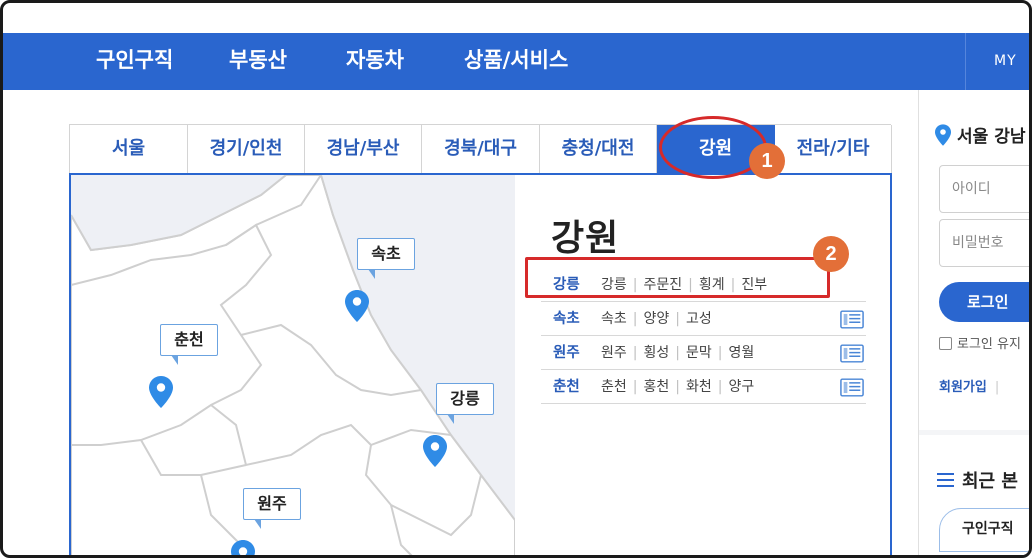 This screenshot has height=558, width=1032. What do you see at coordinates (585, 238) in the screenshot?
I see `region-title: 강원` at bounding box center [585, 238].